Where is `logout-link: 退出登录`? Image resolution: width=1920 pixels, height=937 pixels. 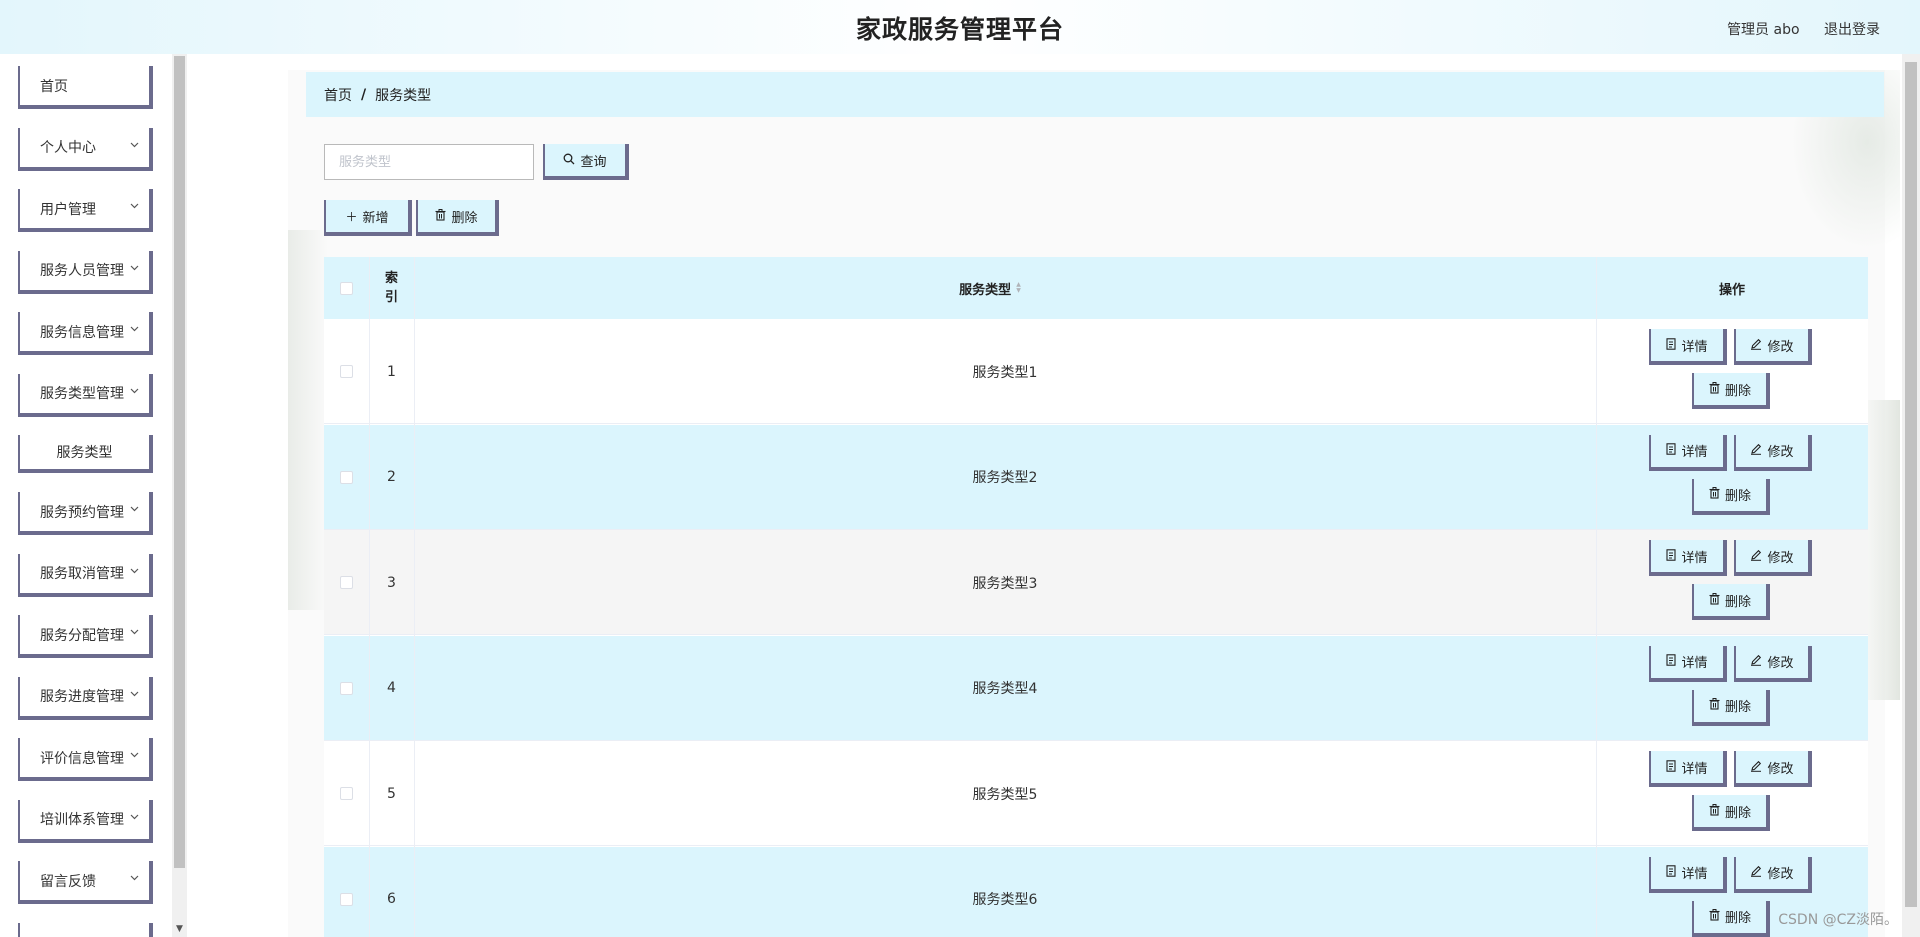
logout-link: 退出登录 is located at coordinates (1852, 30).